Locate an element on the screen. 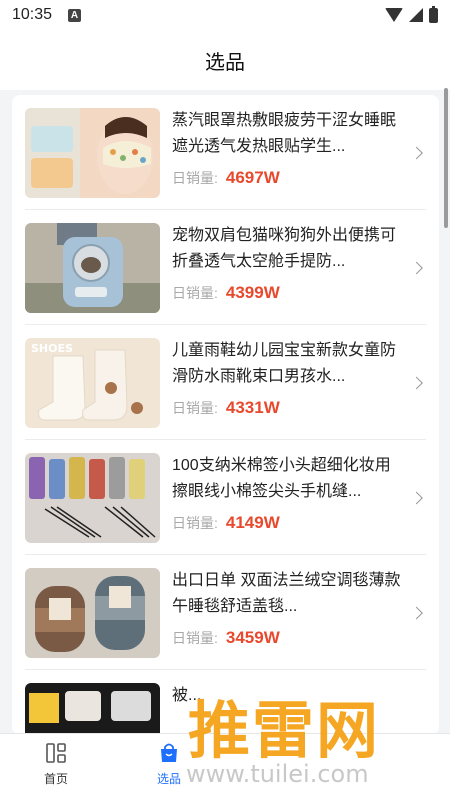 Image resolution: width=450 pixels, height=800 pixels. header: 选品 is located at coordinates (225, 60).